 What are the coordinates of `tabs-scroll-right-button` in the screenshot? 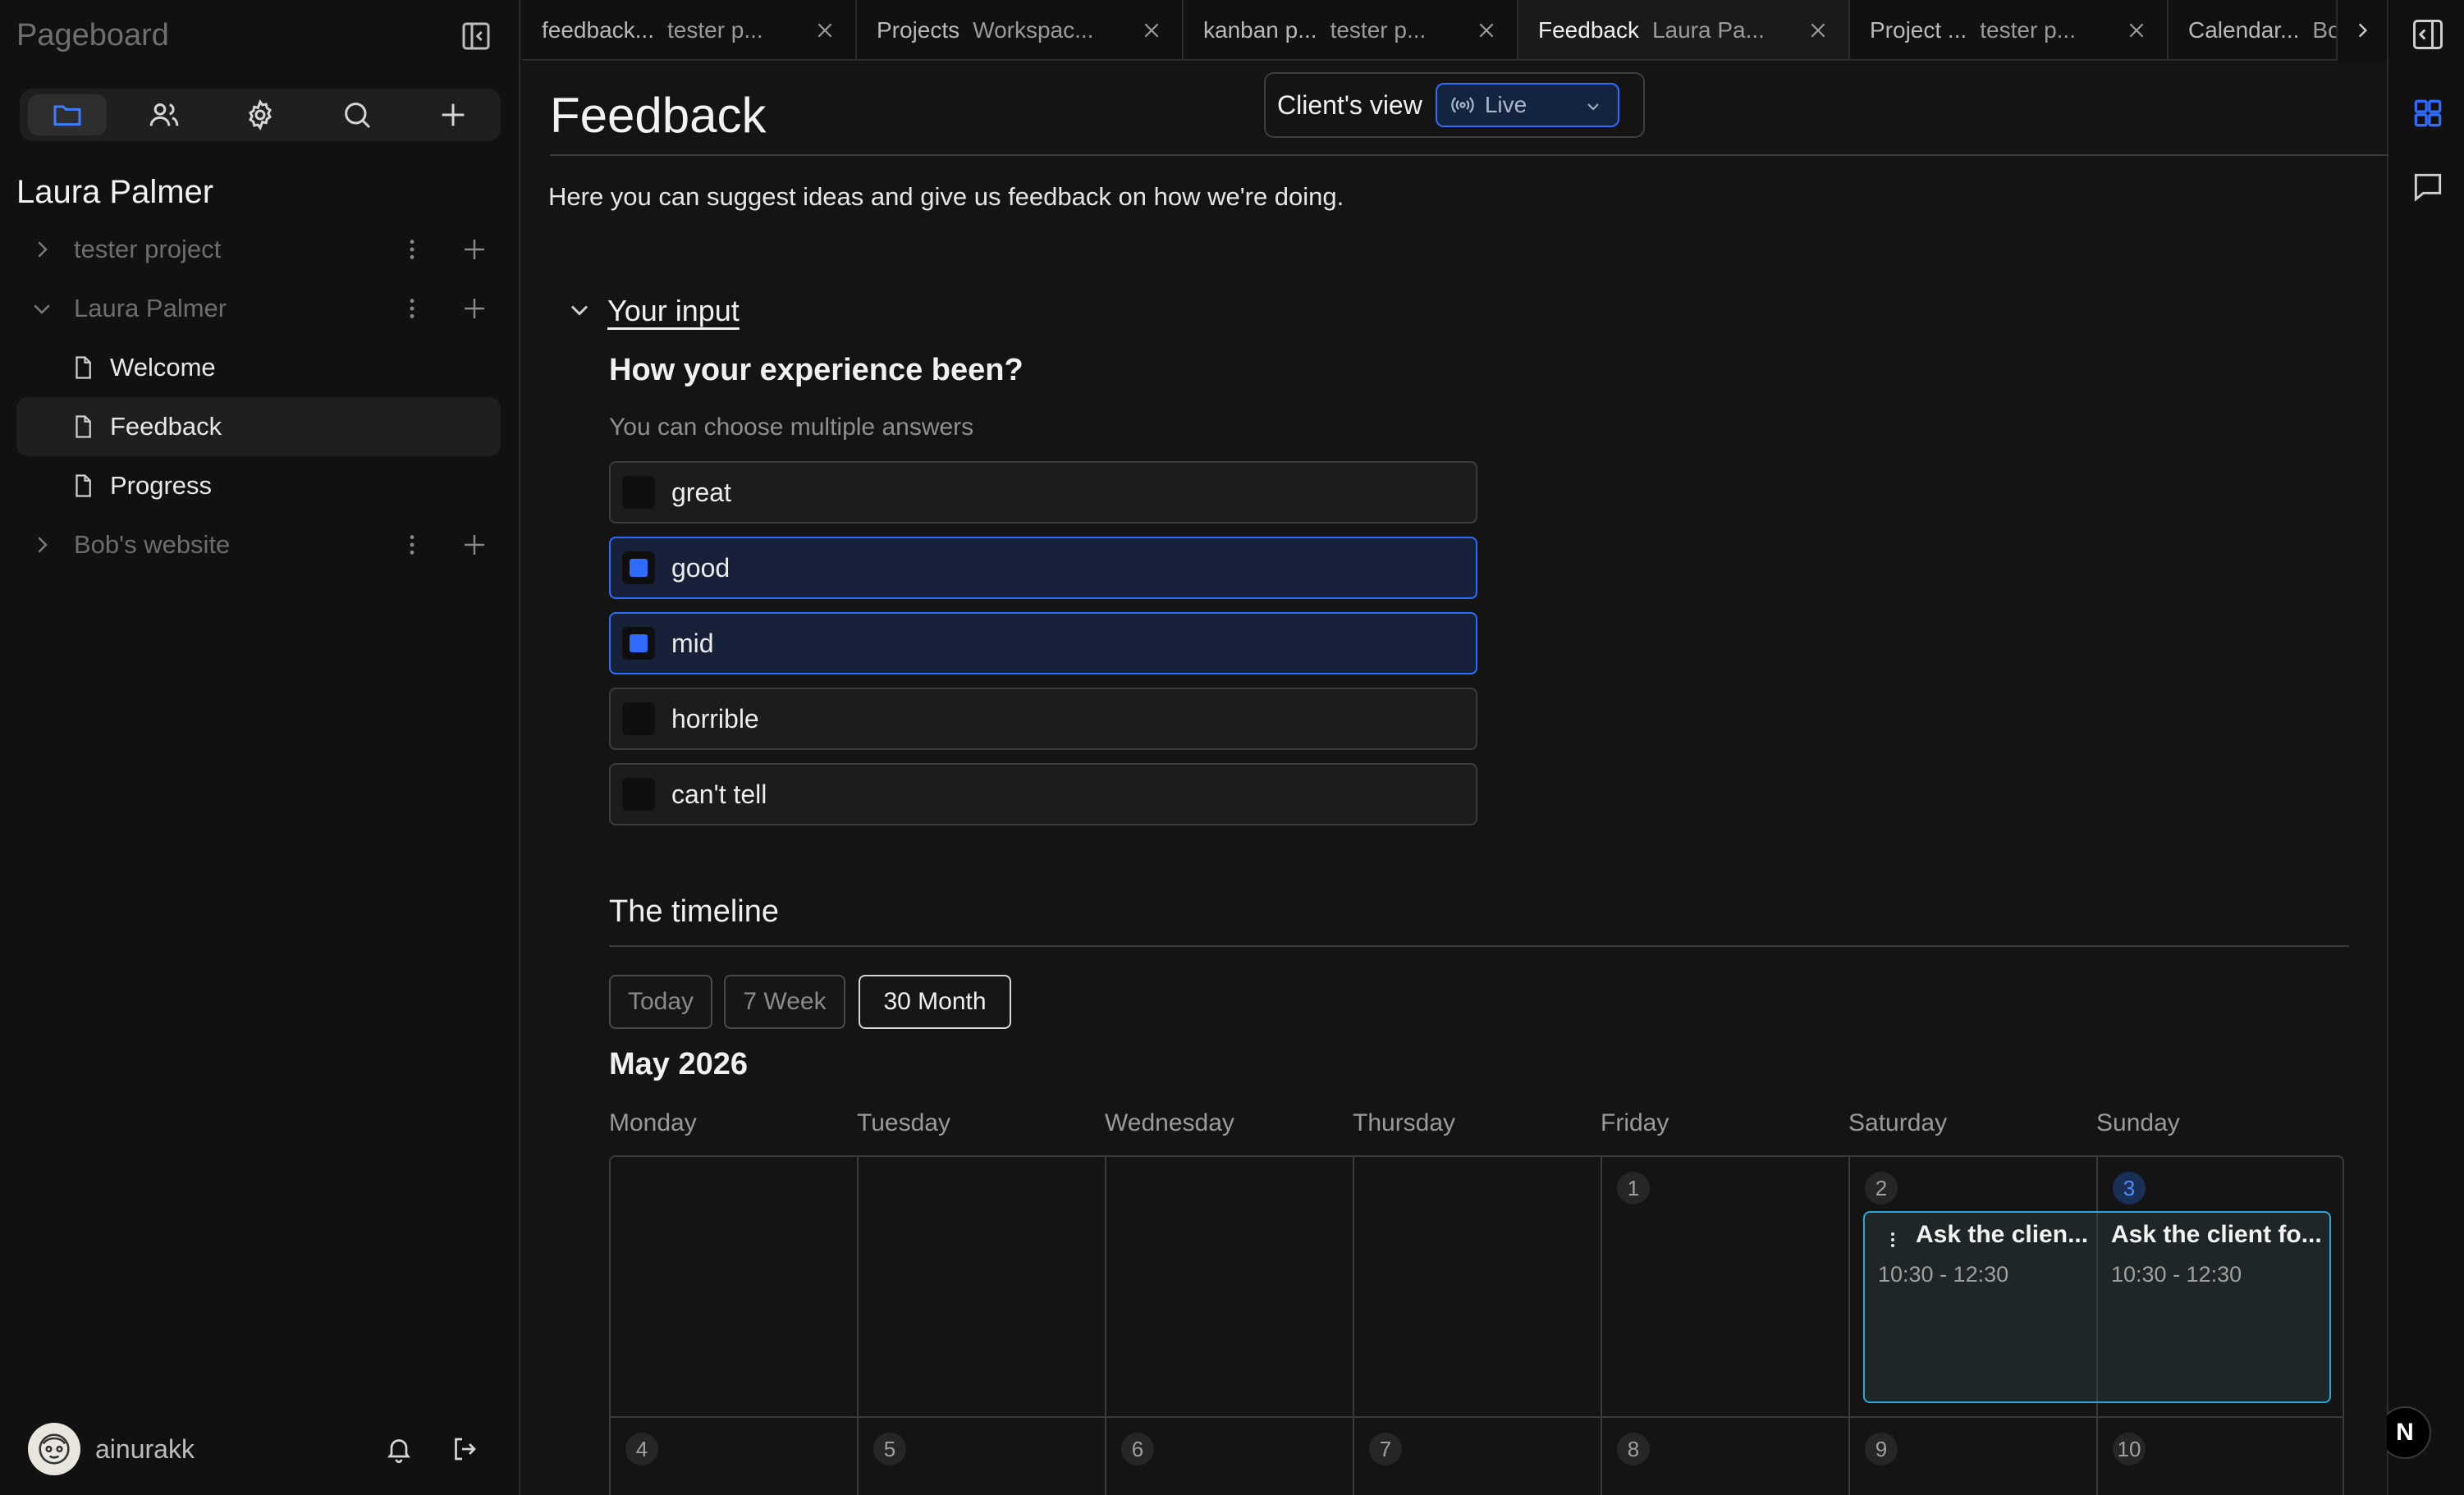 It's located at (2361, 30).